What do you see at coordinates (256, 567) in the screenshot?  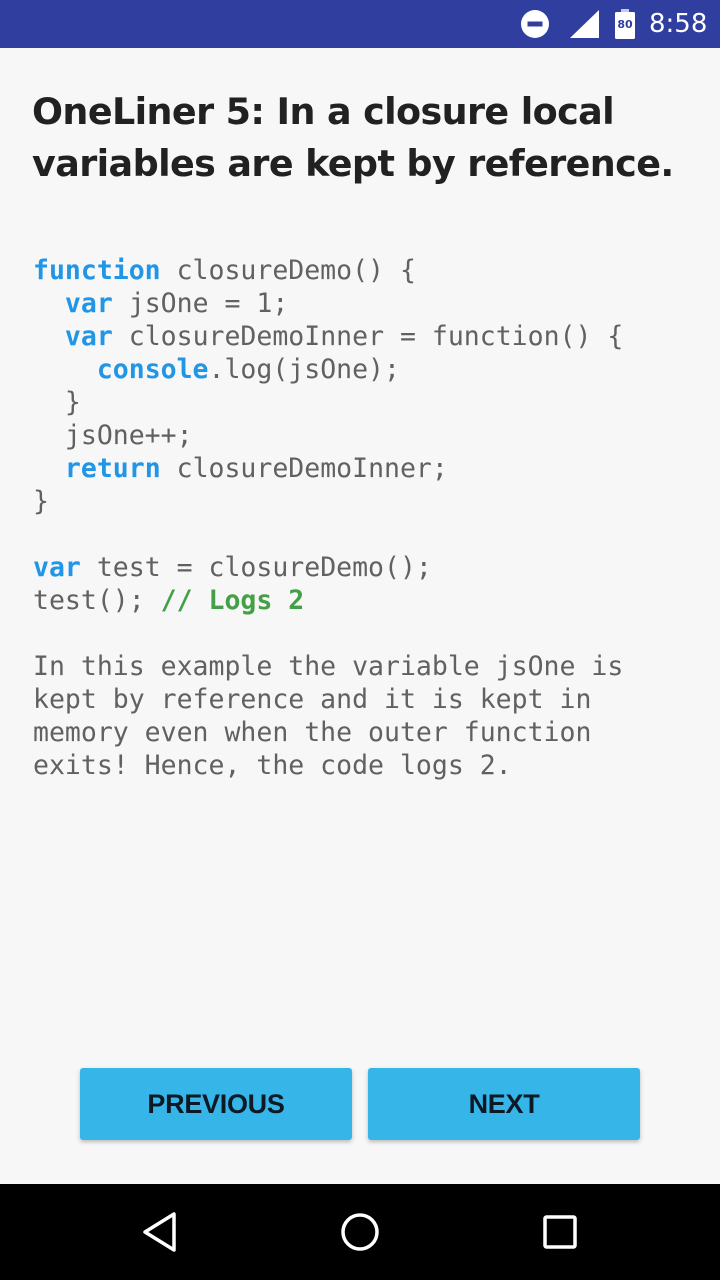 I see `code-token: test = closureDemo();` at bounding box center [256, 567].